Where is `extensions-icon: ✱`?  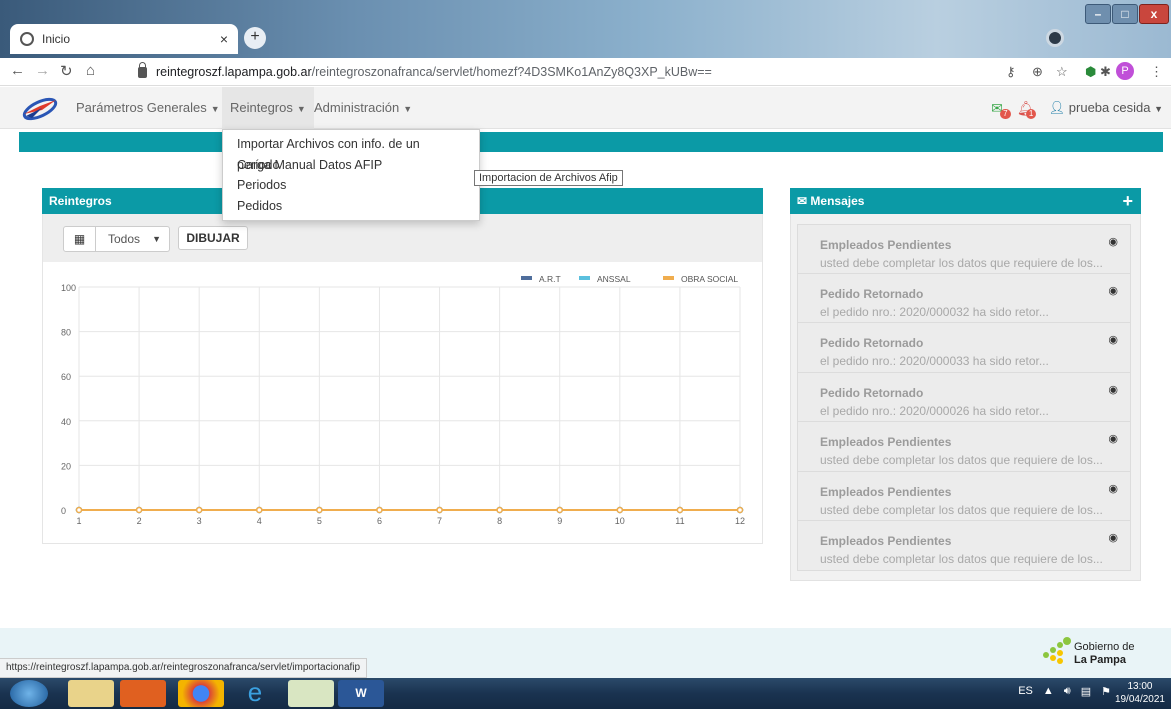
extensions-icon: ✱ is located at coordinates (1105, 72).